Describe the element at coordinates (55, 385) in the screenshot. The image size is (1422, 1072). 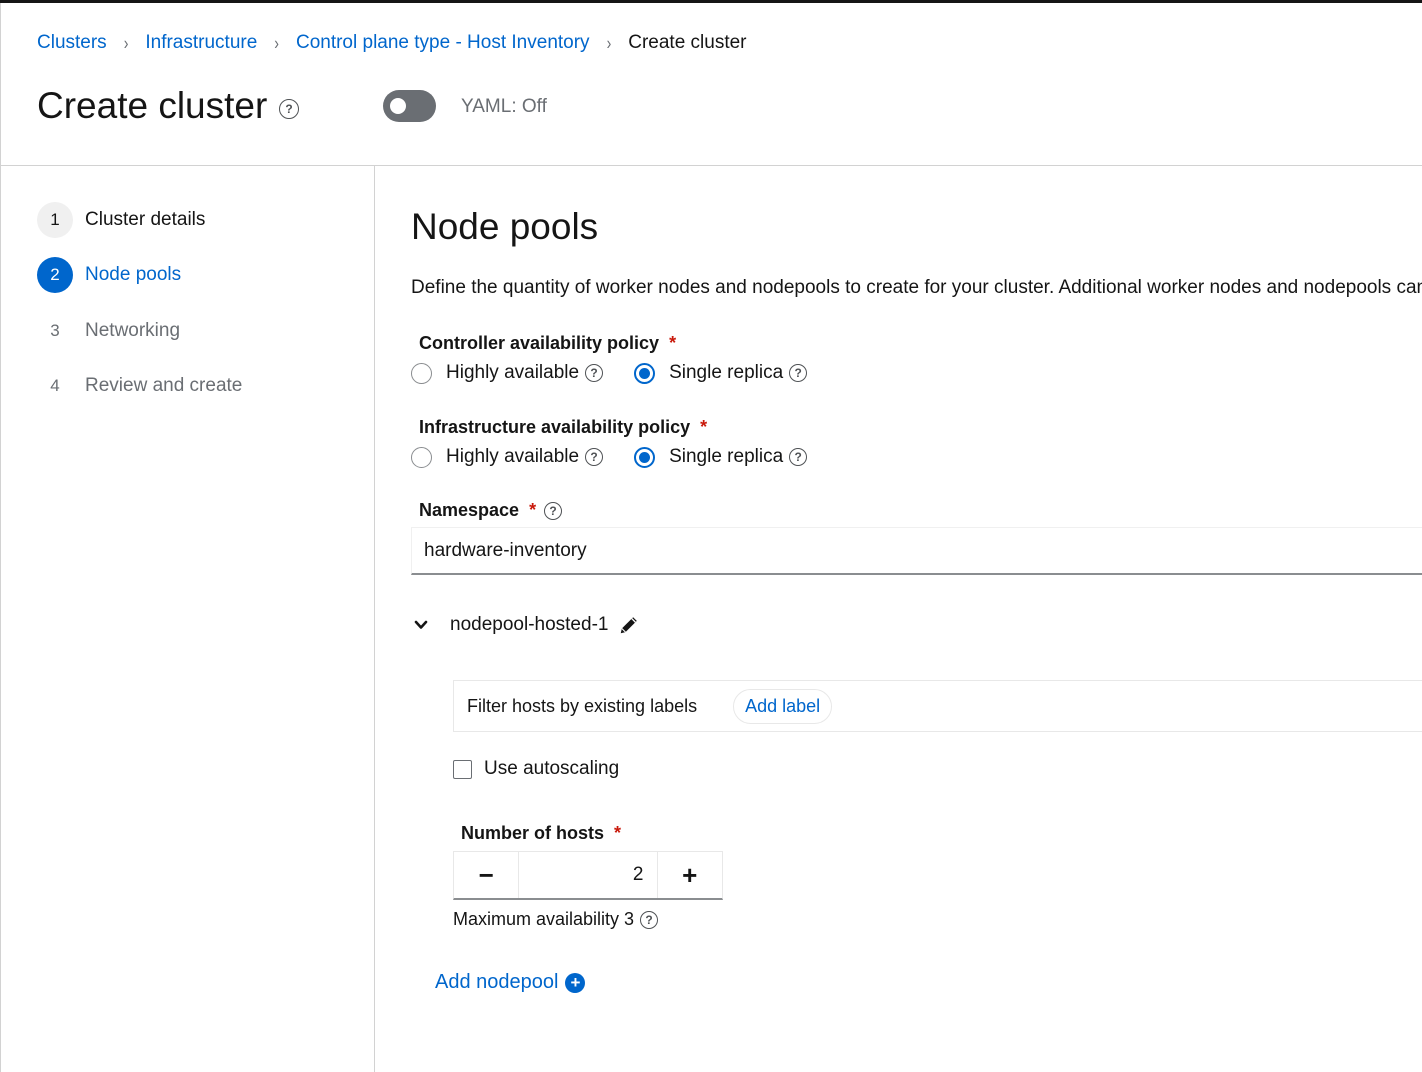
I see `step-number: 4` at that location.